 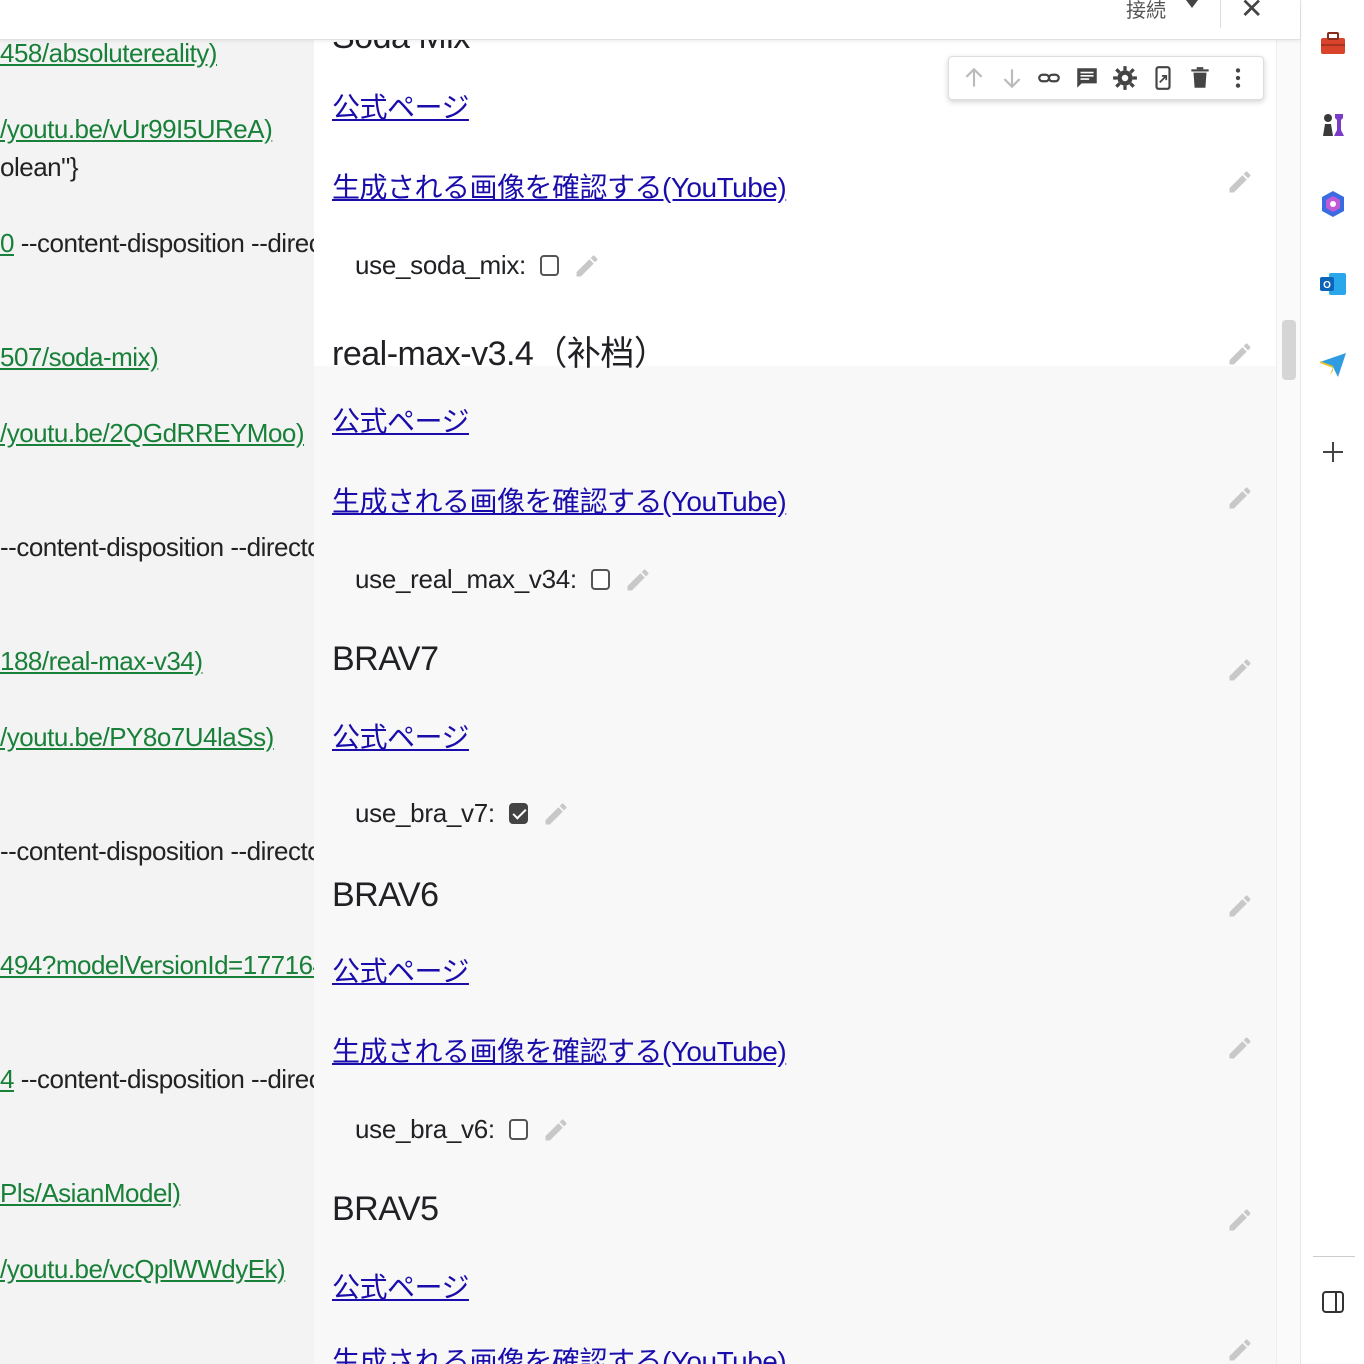 What do you see at coordinates (1192, 4) in the screenshot?
I see `connect-dropdown-icon` at bounding box center [1192, 4].